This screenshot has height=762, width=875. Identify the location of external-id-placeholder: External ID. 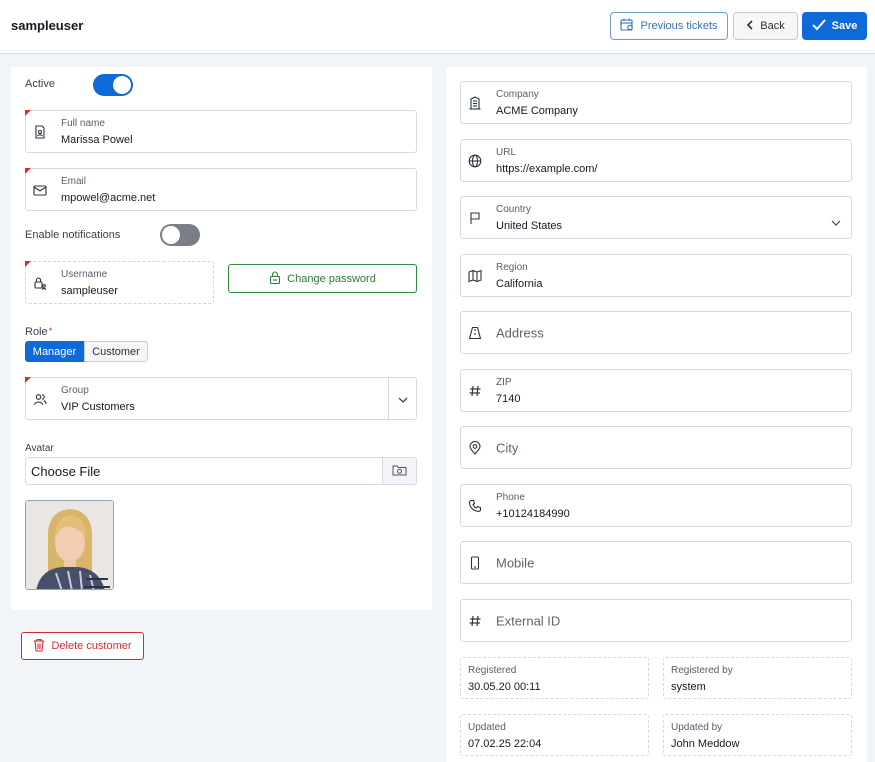
(528, 620).